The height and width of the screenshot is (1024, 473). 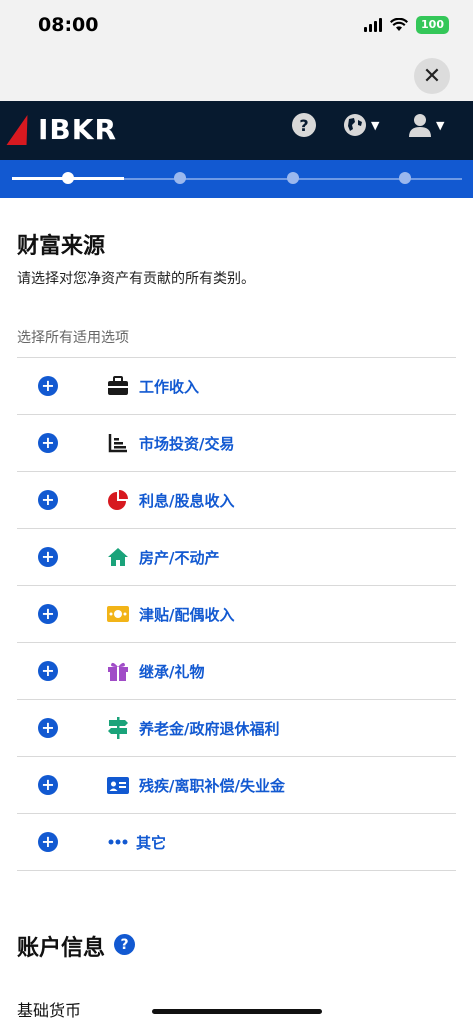 I want to click on list-item-interest-dividend: + 利息/股息收入, so click(x=236, y=499).